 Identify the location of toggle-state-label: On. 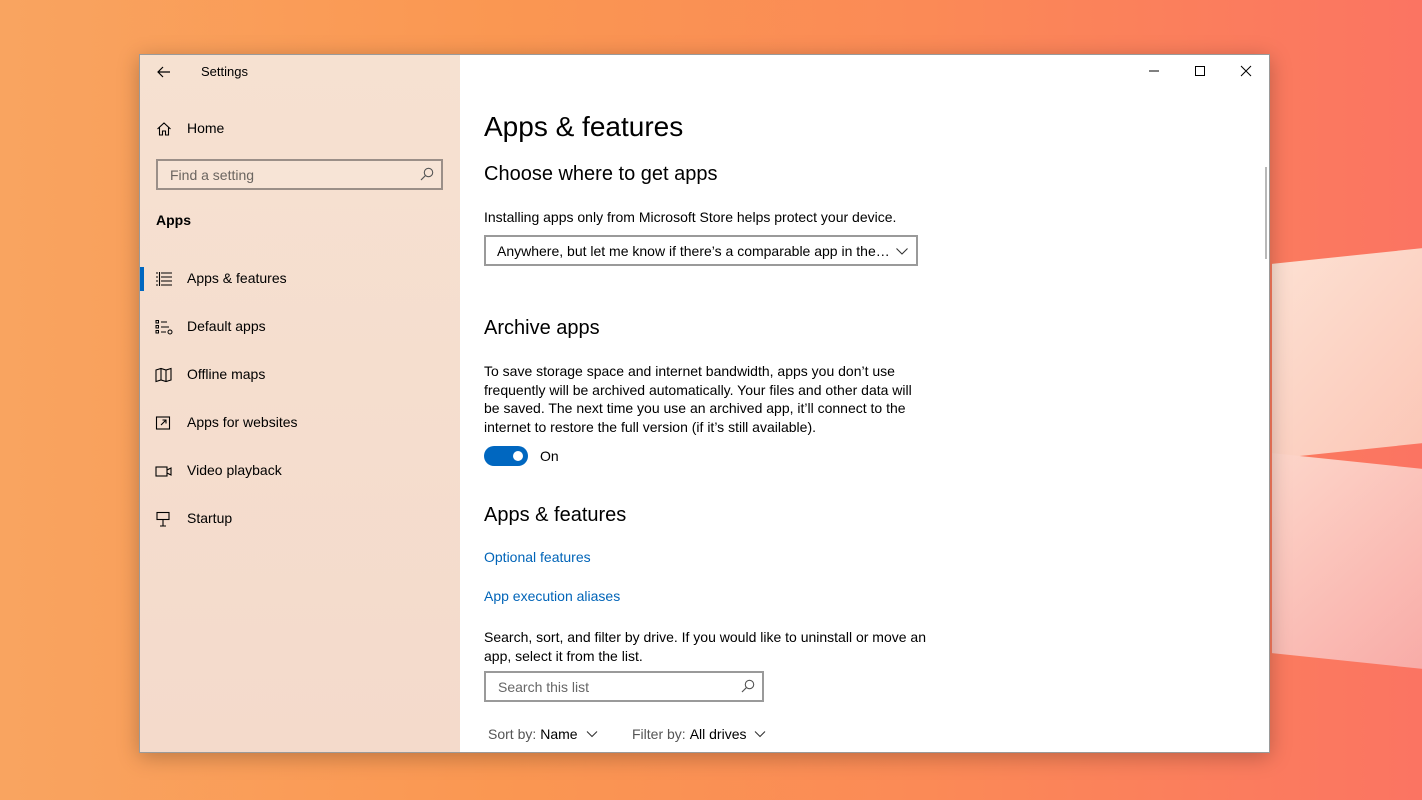
(549, 456).